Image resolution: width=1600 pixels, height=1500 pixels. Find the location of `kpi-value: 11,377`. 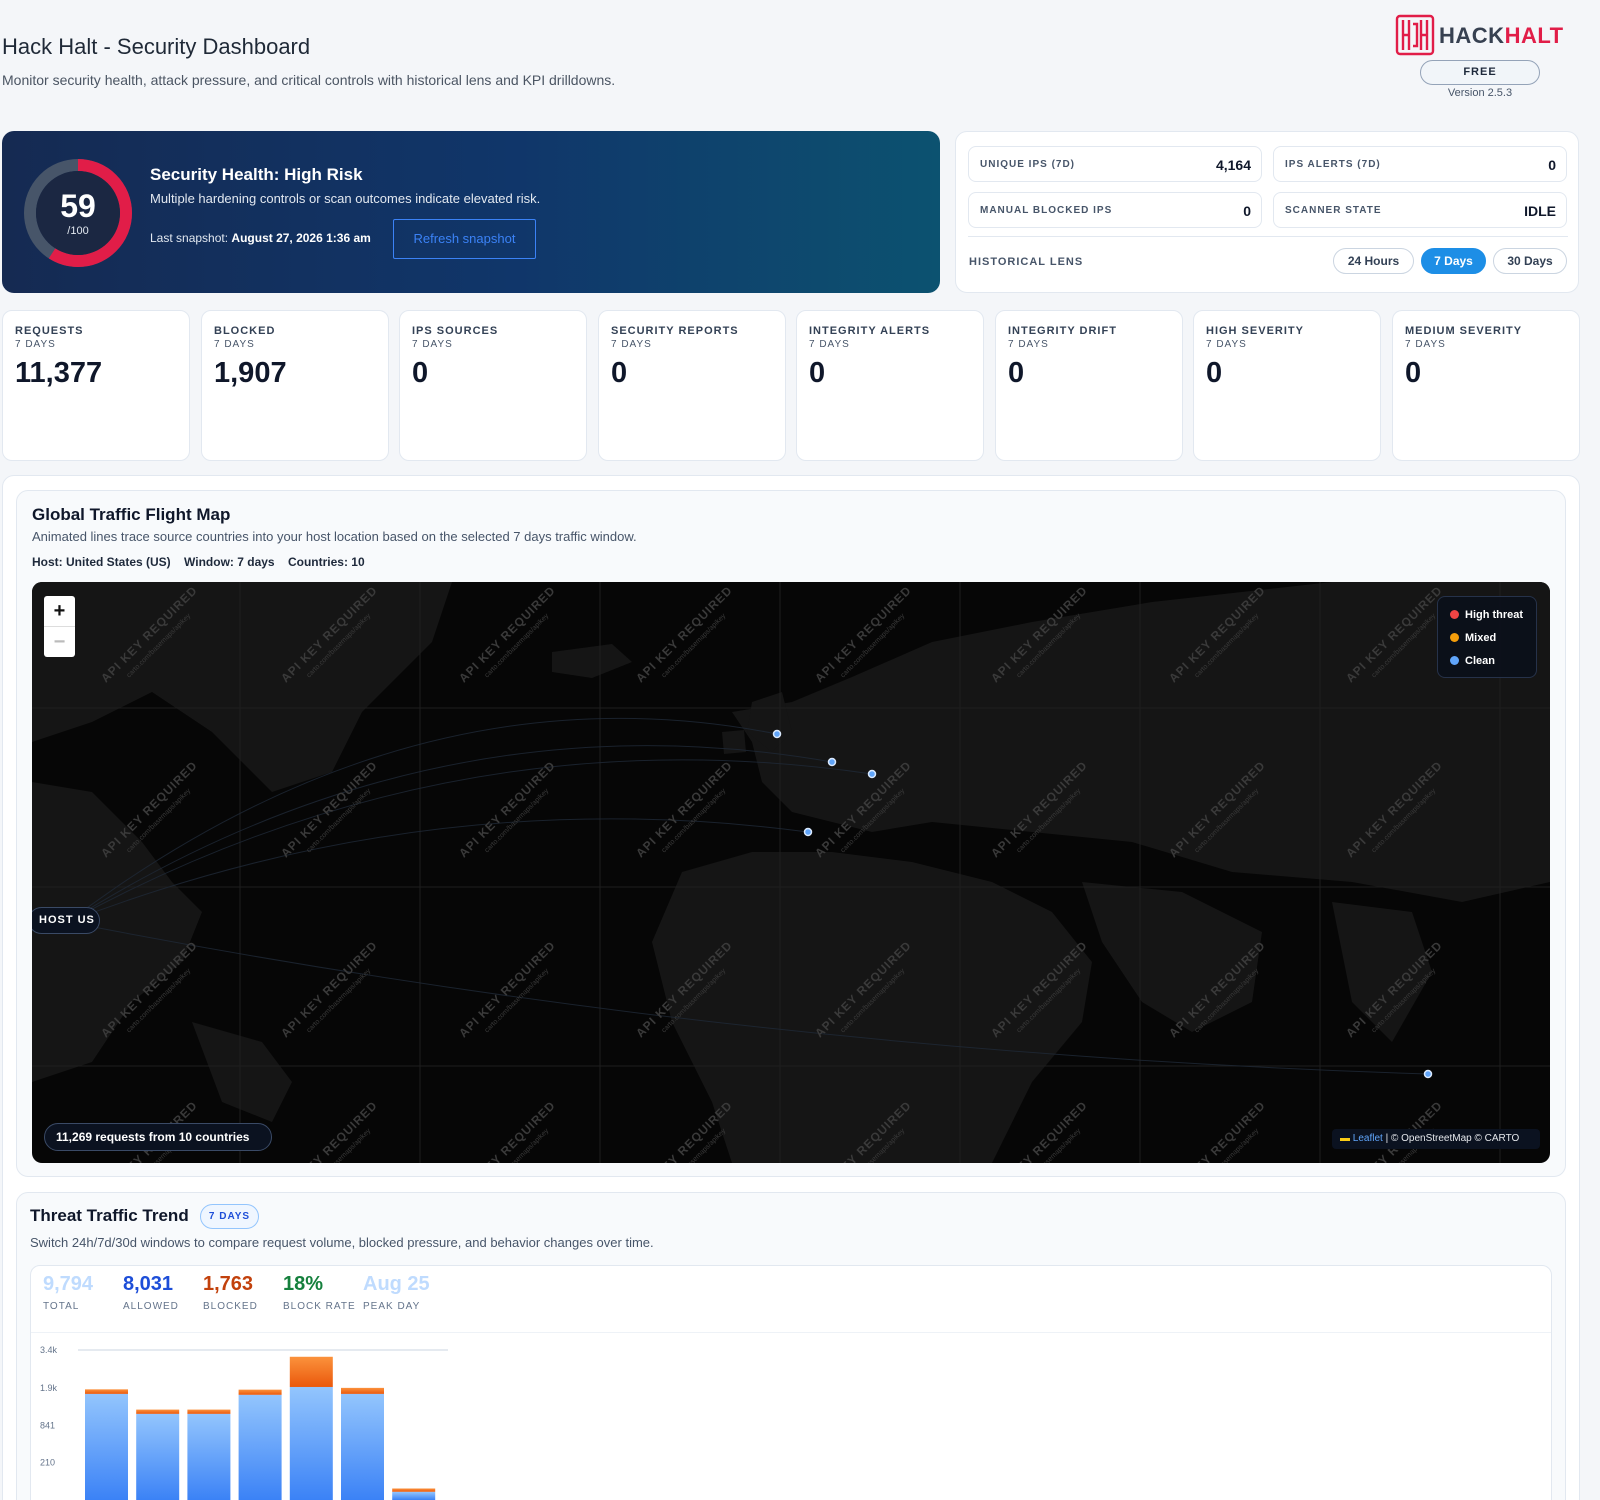

kpi-value: 11,377 is located at coordinates (59, 373).